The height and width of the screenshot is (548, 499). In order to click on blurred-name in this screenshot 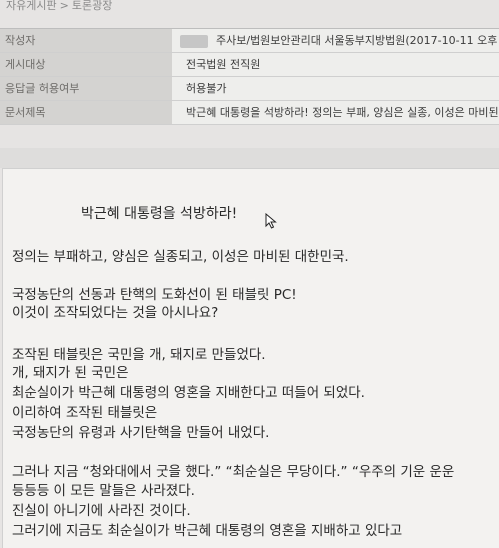, I will do `click(194, 41)`.